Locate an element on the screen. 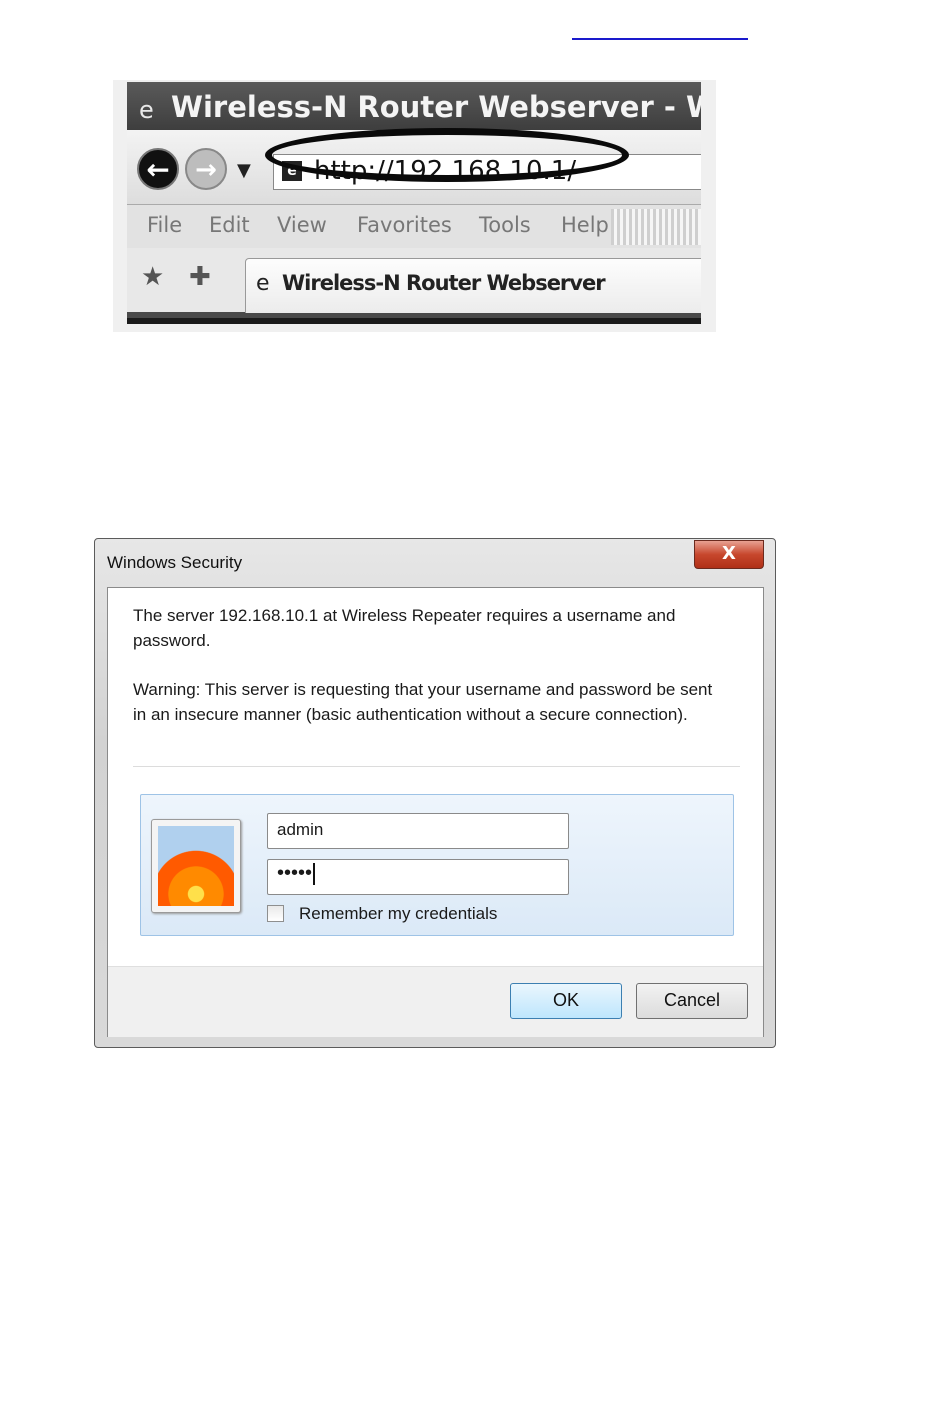 Image resolution: width=950 pixels, height=1420 pixels. user-avatar is located at coordinates (196, 866).